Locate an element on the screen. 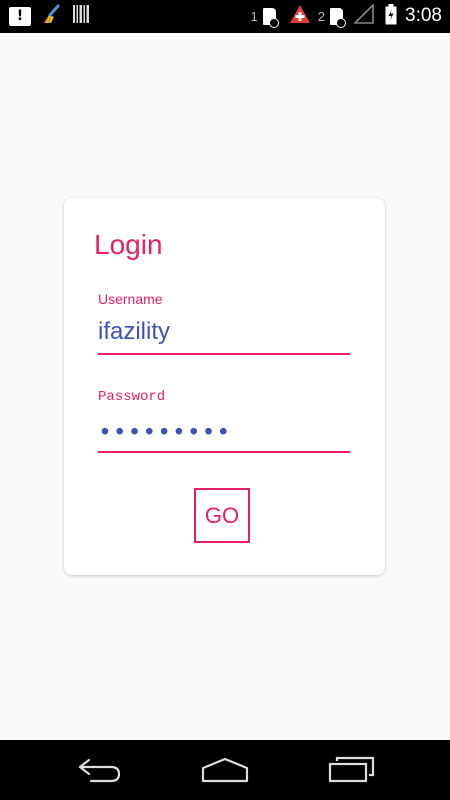 The width and height of the screenshot is (450, 800). status-system: 1 2 3:08 is located at coordinates (346, 16).